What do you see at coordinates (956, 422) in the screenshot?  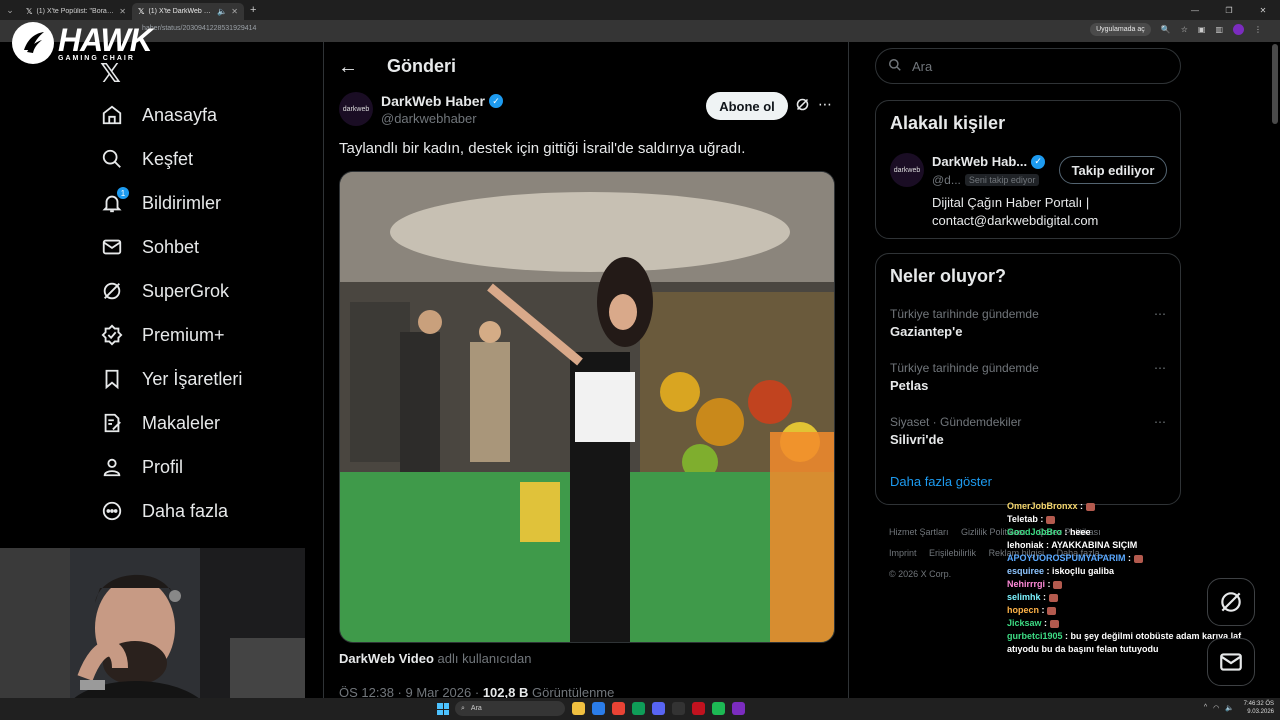 I see `trend-context: Siyaset · Gündemdekiler` at bounding box center [956, 422].